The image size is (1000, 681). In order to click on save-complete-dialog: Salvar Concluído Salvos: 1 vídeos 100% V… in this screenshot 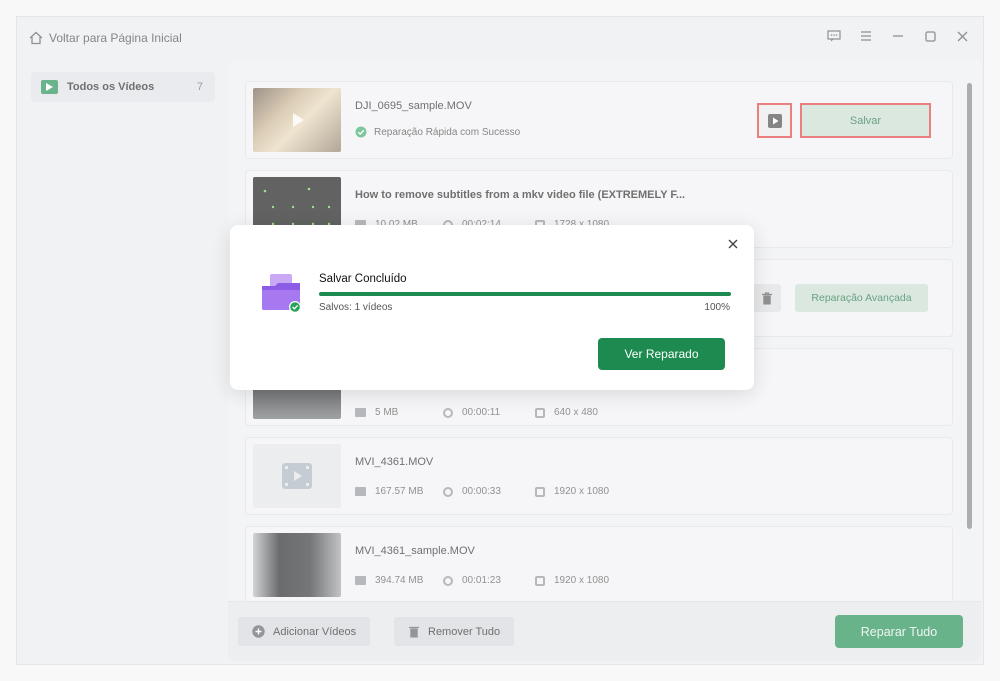, I will do `click(492, 307)`.